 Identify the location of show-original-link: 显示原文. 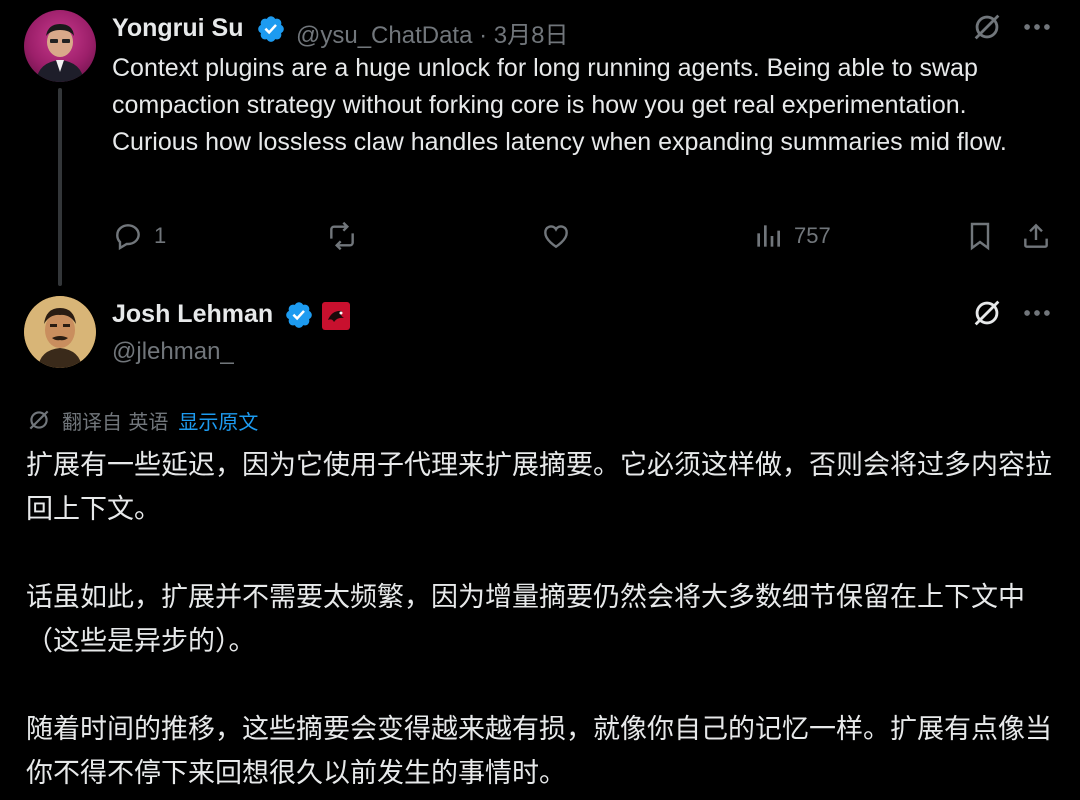
(218, 420).